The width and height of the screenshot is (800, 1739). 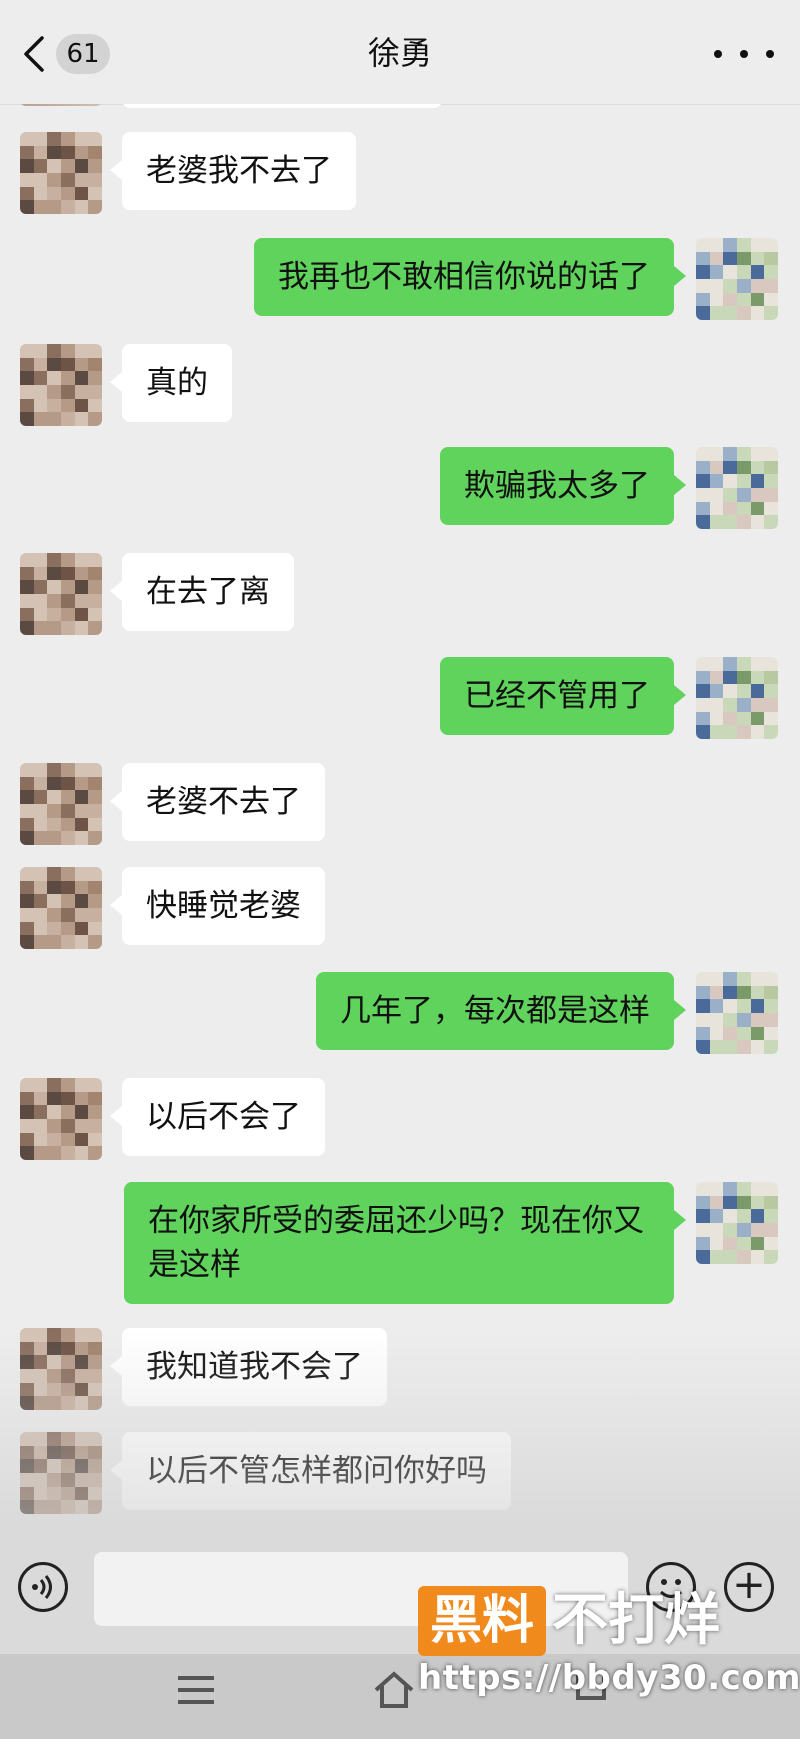 What do you see at coordinates (171, 383) in the screenshot?
I see `message-bubble-incoming: 真的` at bounding box center [171, 383].